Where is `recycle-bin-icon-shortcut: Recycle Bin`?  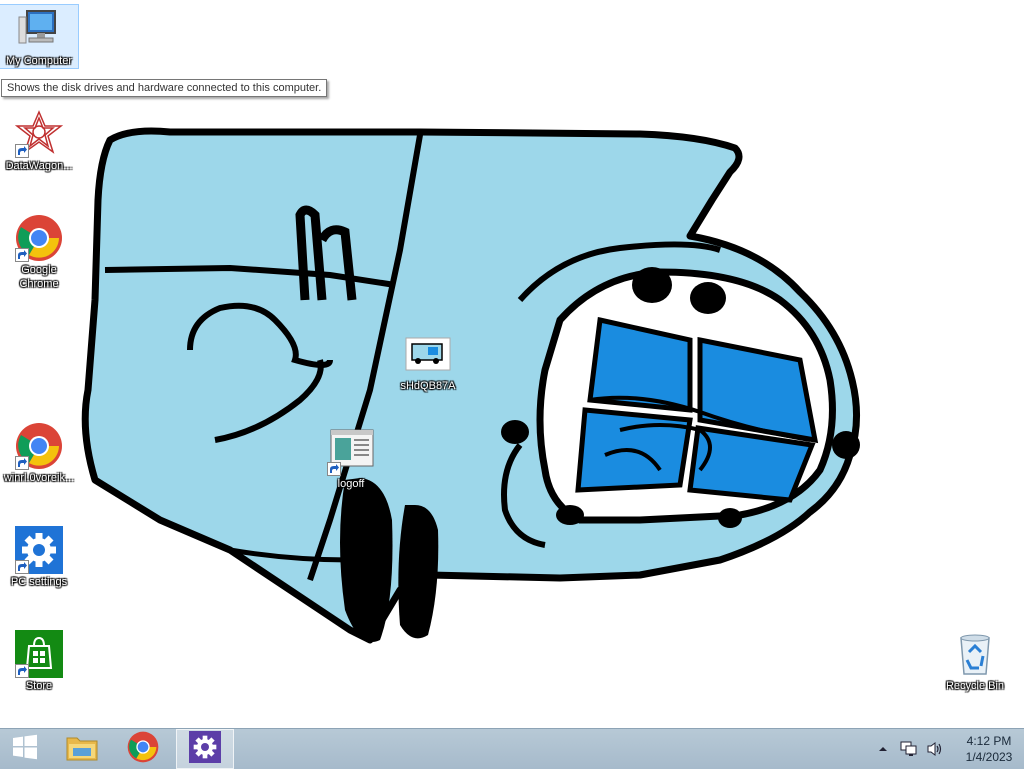 recycle-bin-icon-shortcut: Recycle Bin is located at coordinates (975, 661).